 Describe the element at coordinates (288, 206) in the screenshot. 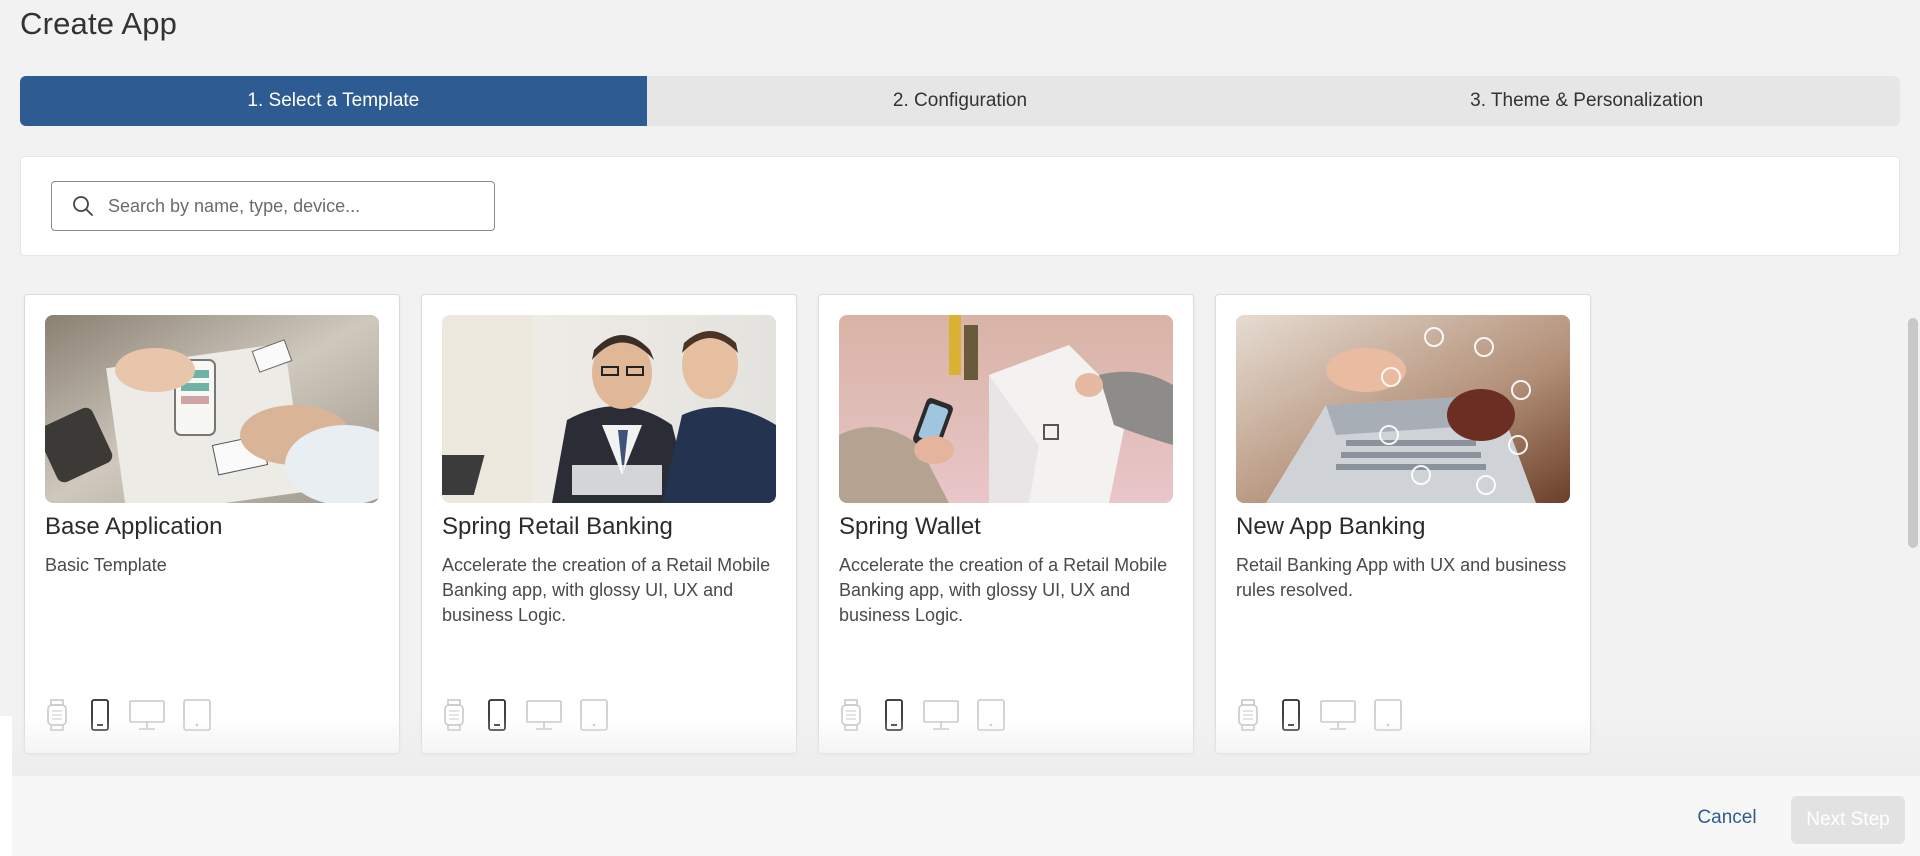

I see `search-input` at that location.